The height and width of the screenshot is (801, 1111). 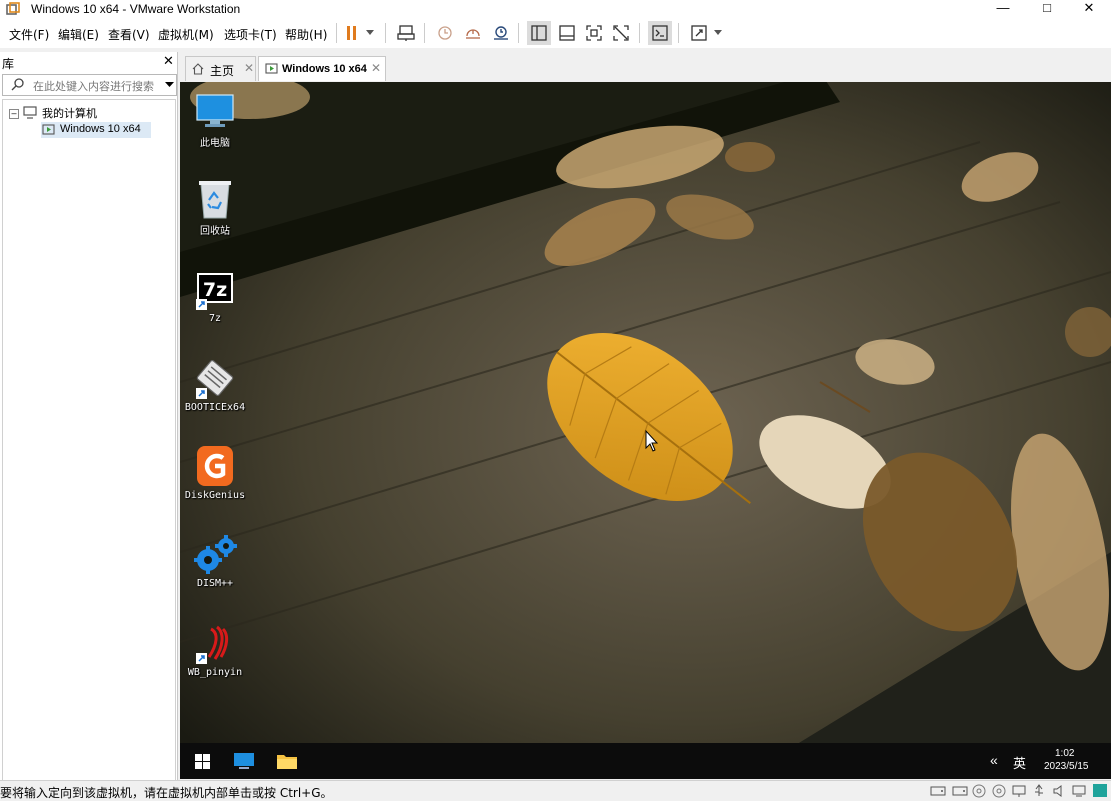 I want to click on desktop-icon-label: 回收站, so click(x=215, y=231).